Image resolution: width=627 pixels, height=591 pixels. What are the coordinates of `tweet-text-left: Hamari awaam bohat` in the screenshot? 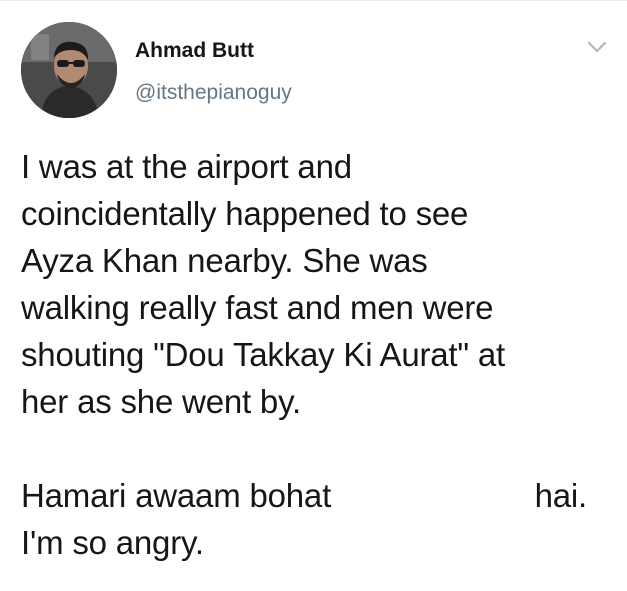 It's located at (176, 495).